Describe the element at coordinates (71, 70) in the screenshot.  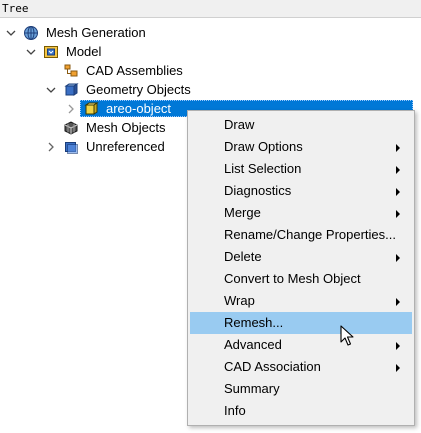
I see `cad-assemblies-icon` at that location.